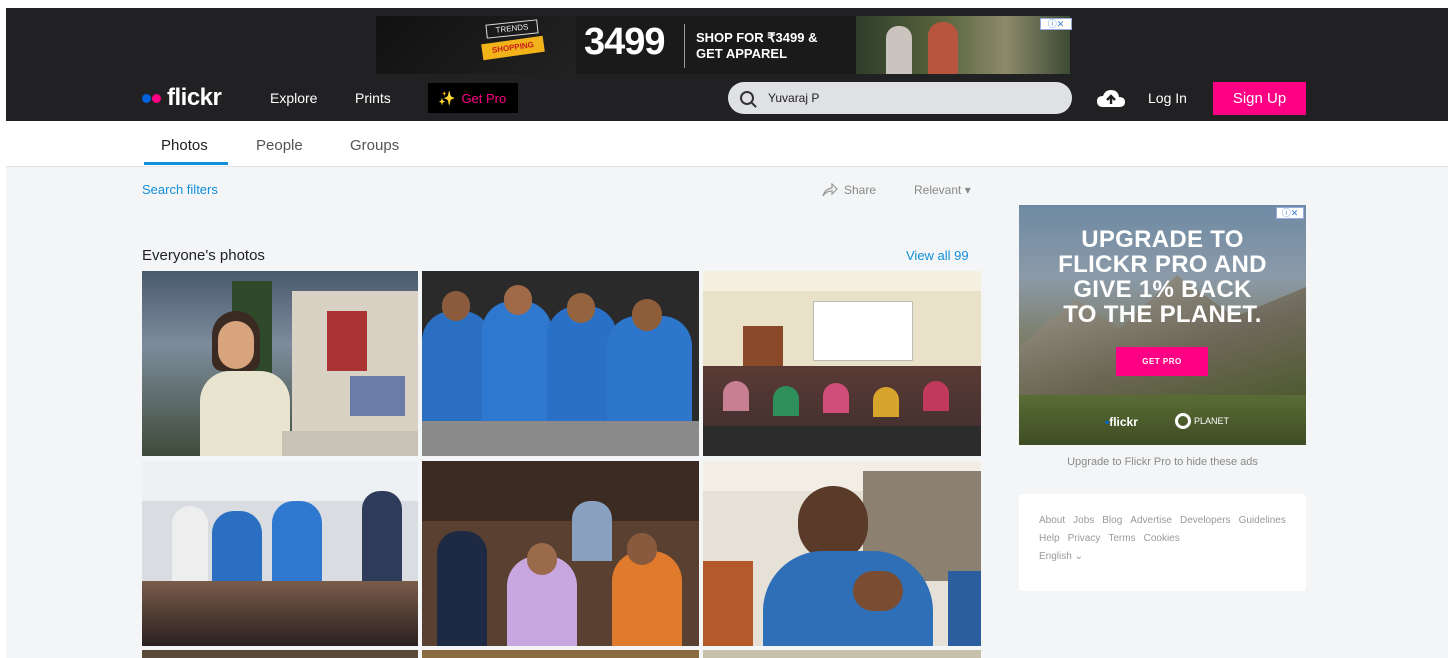 The width and height of the screenshot is (1454, 658). Describe the element at coordinates (937, 256) in the screenshot. I see `view-all-link: View all 99` at that location.